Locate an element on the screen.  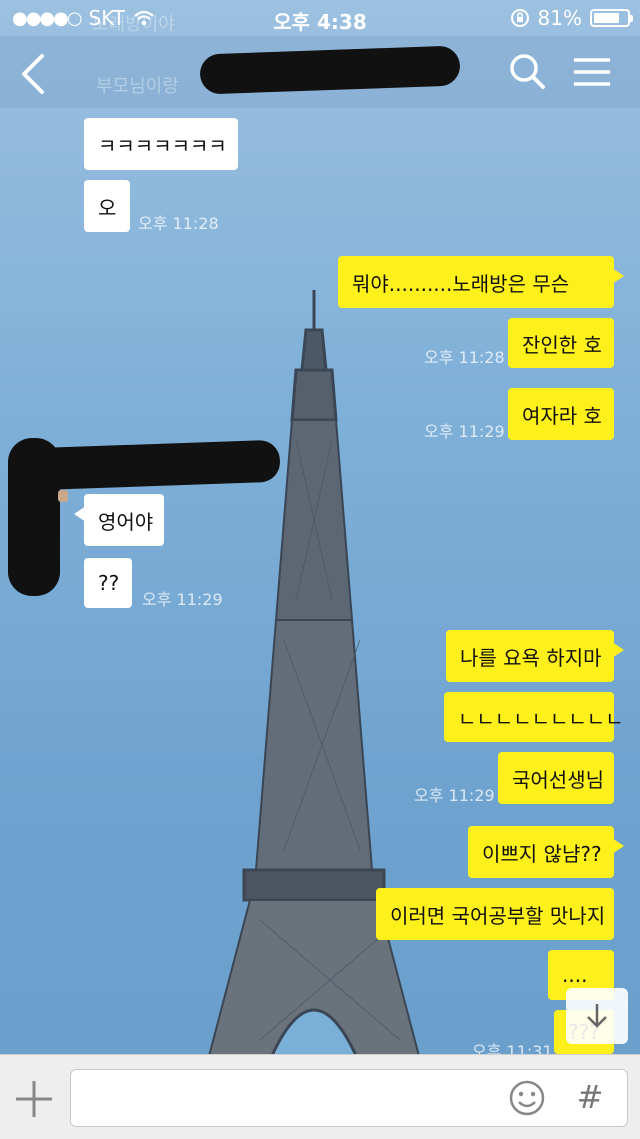
back-chevron-icon is located at coordinates (34, 74).